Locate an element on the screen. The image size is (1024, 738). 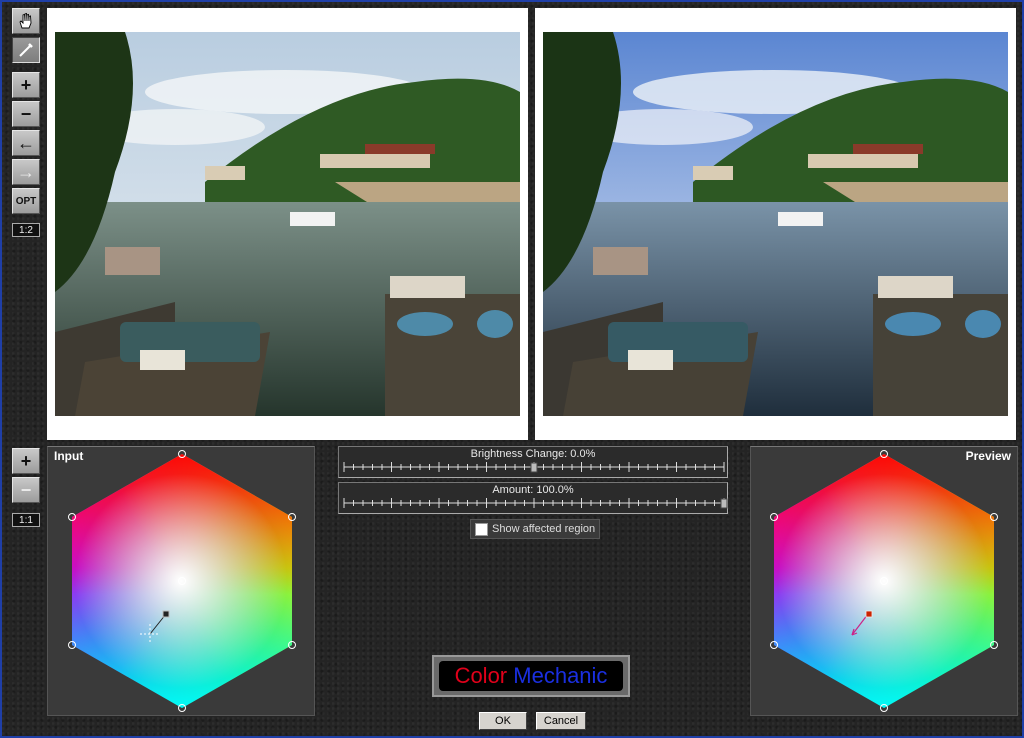
brightness-change-slider: Brightness Change: 0.0% is located at coordinates (533, 462).